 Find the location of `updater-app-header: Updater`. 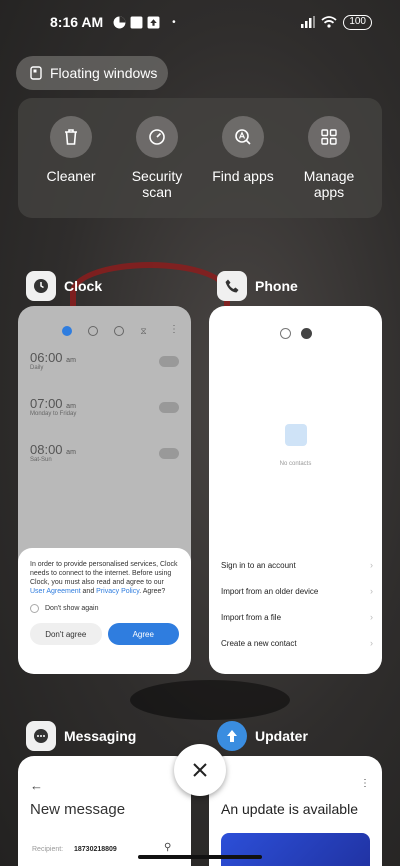

updater-app-header: Updater is located at coordinates (262, 736).